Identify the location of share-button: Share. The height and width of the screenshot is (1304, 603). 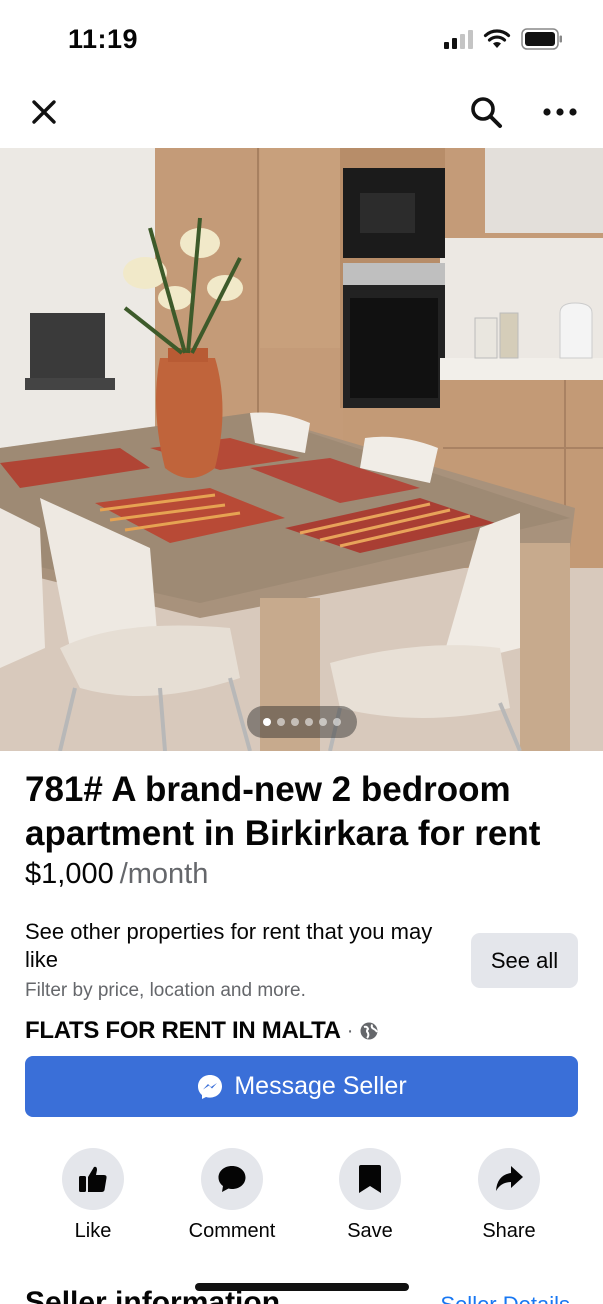
(509, 1195).